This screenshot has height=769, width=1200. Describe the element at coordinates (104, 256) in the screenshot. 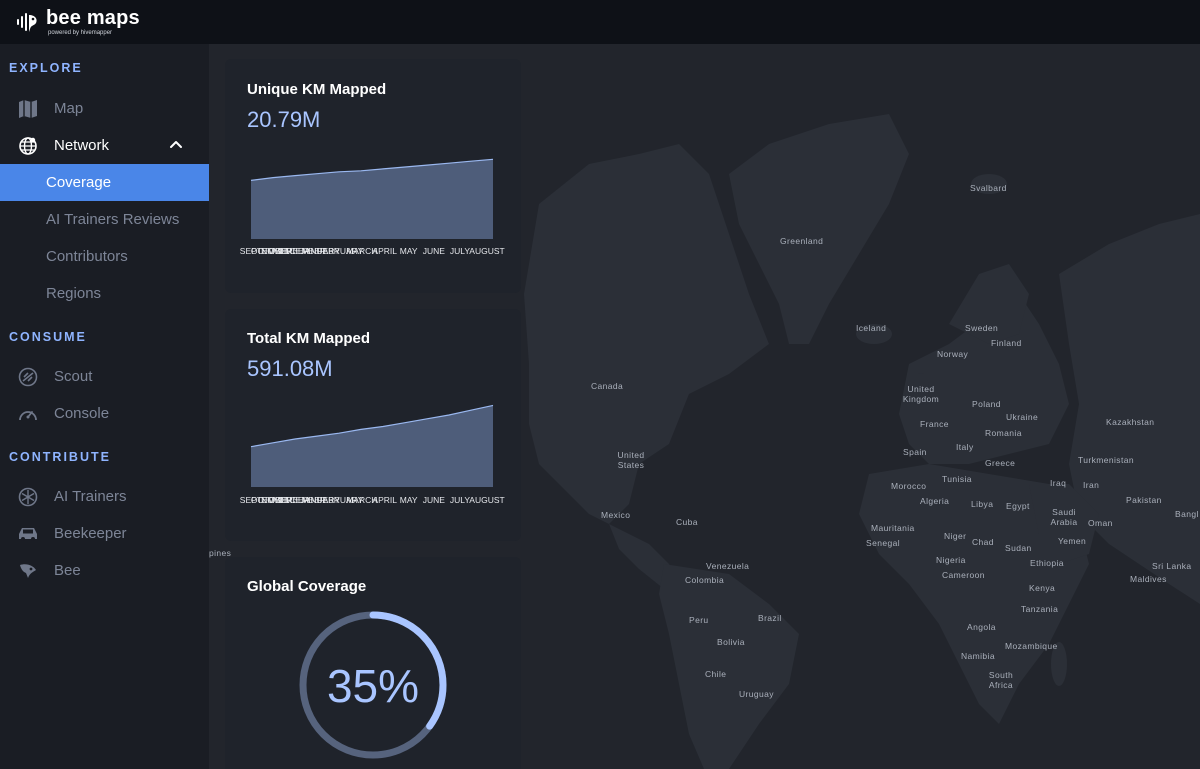

I see `sidebar-item-contributors: Contributors` at that location.